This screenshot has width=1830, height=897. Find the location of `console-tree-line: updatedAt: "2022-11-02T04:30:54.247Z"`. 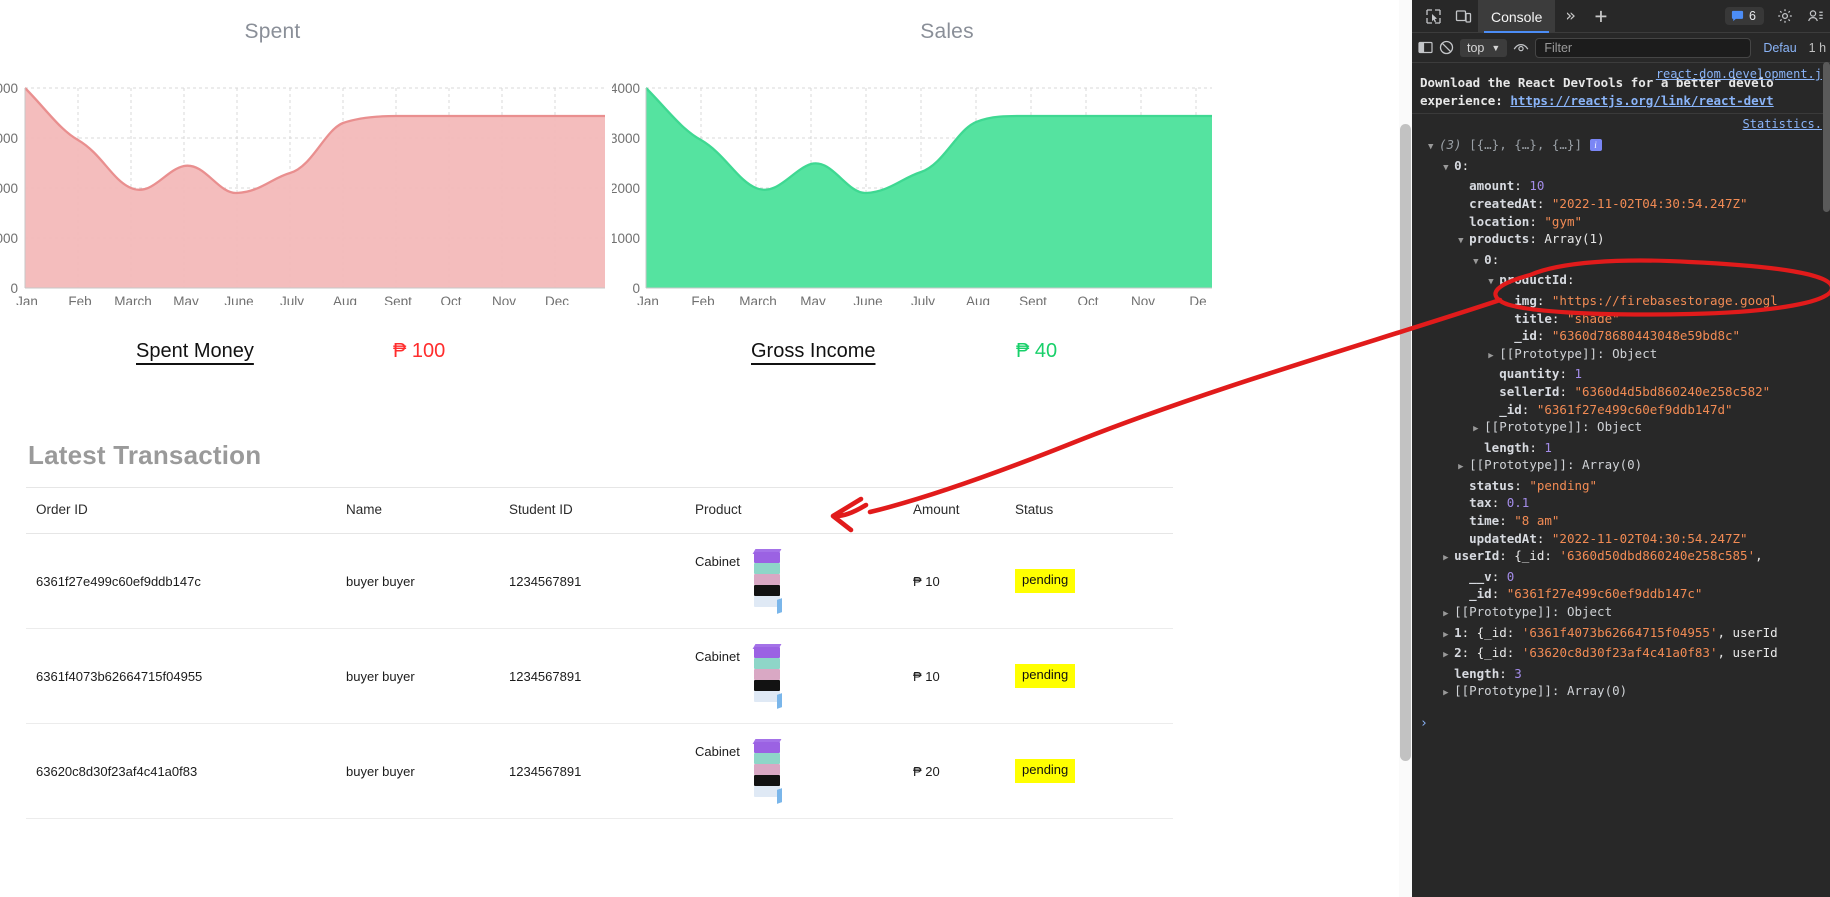

console-tree-line: updatedAt: "2022-11-02T04:30:54.247Z" is located at coordinates (1621, 539).